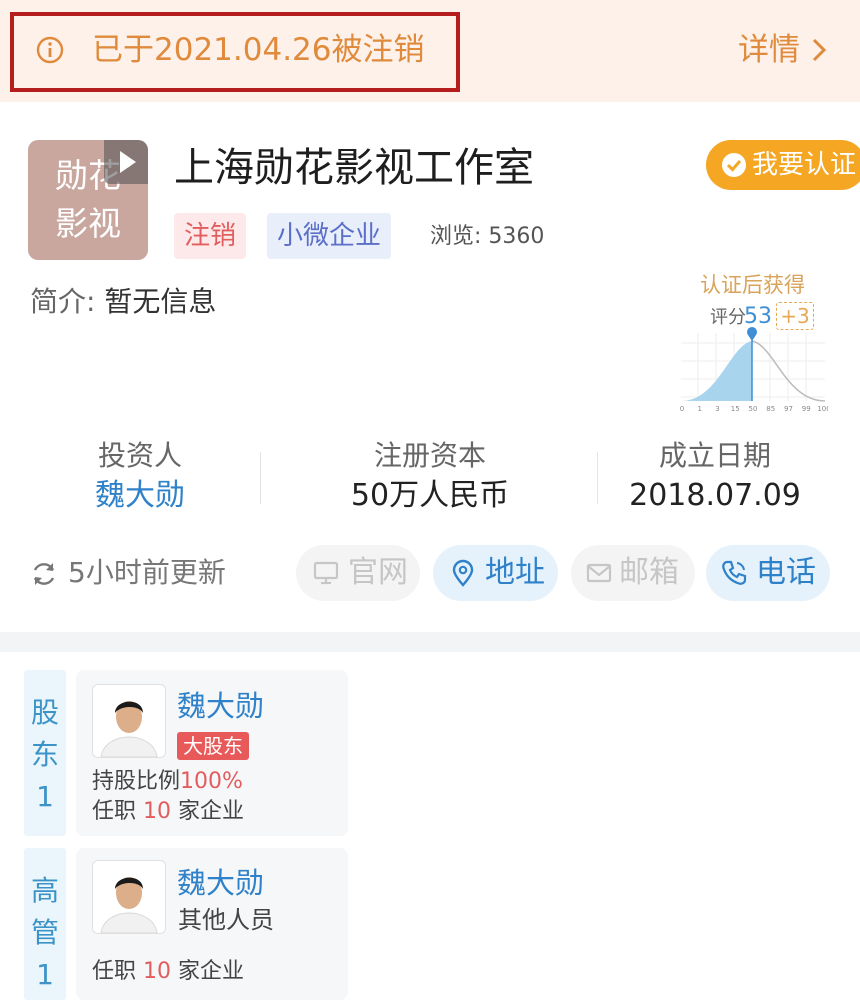 Image resolution: width=860 pixels, height=1000 pixels. I want to click on view-count-label: 浏览:, so click(456, 236).